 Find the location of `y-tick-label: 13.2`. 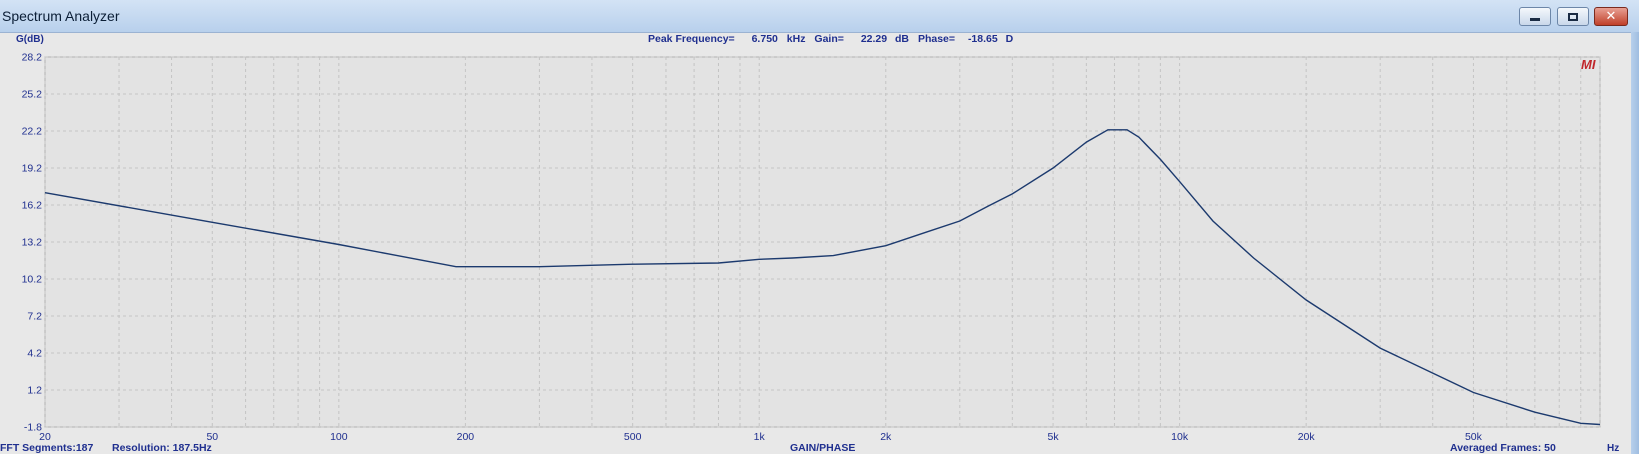

y-tick-label: 13.2 is located at coordinates (32, 243).